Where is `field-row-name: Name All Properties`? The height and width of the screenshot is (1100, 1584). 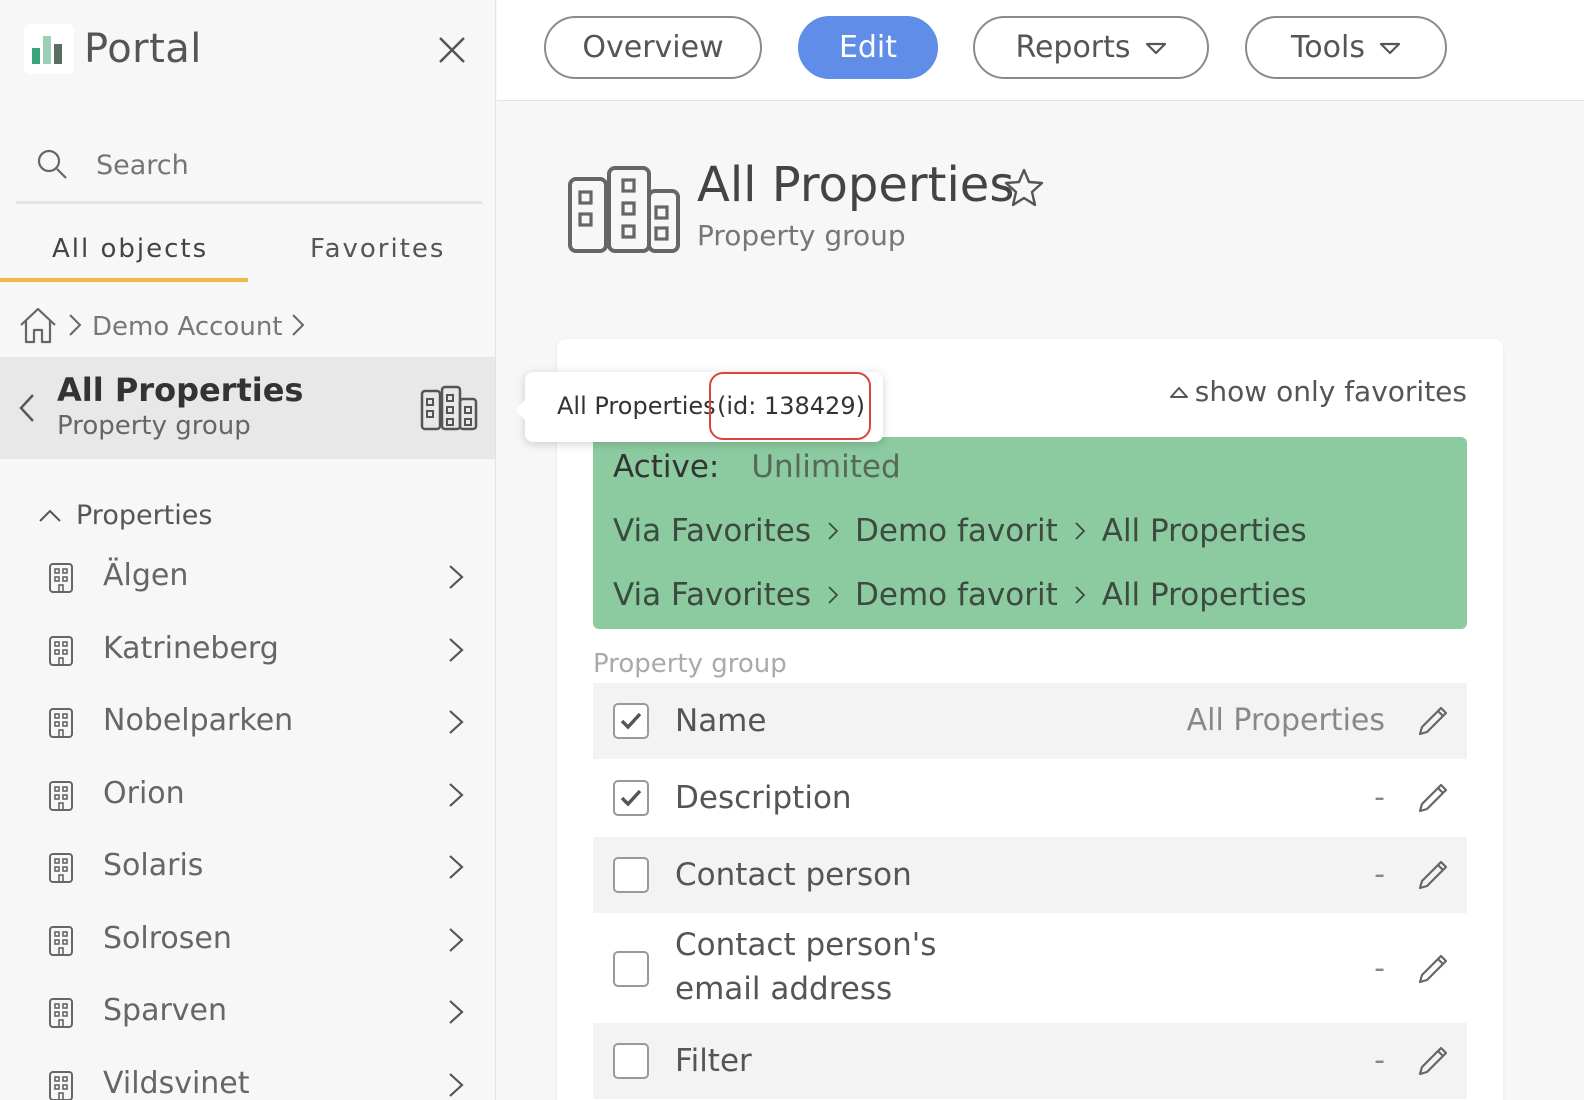 field-row-name: Name All Properties is located at coordinates (1030, 721).